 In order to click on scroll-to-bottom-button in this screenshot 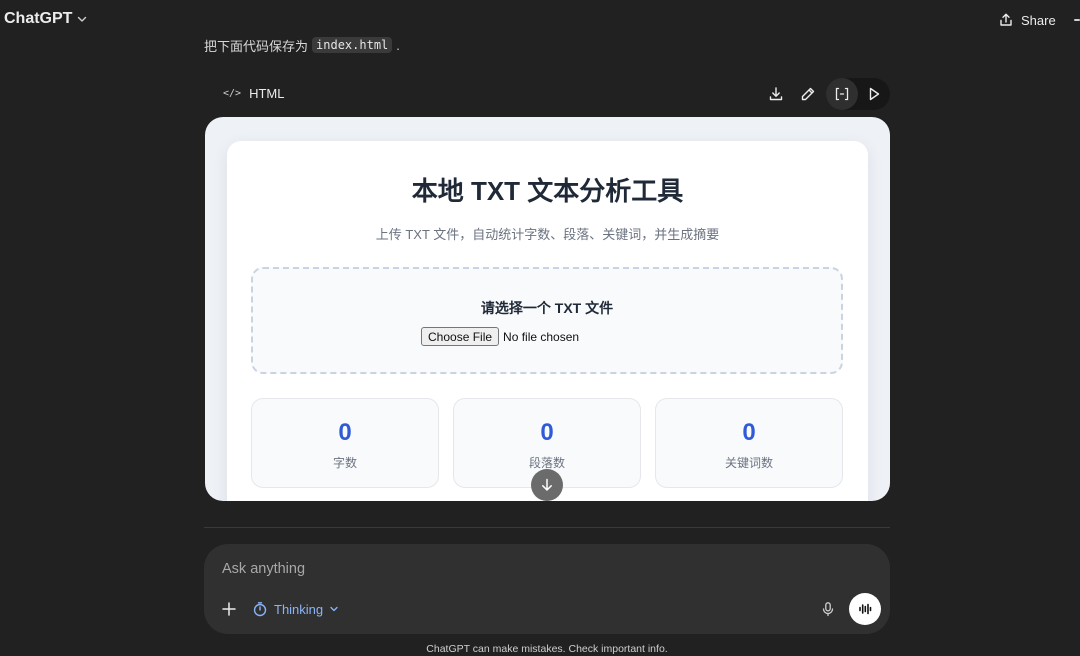, I will do `click(547, 485)`.